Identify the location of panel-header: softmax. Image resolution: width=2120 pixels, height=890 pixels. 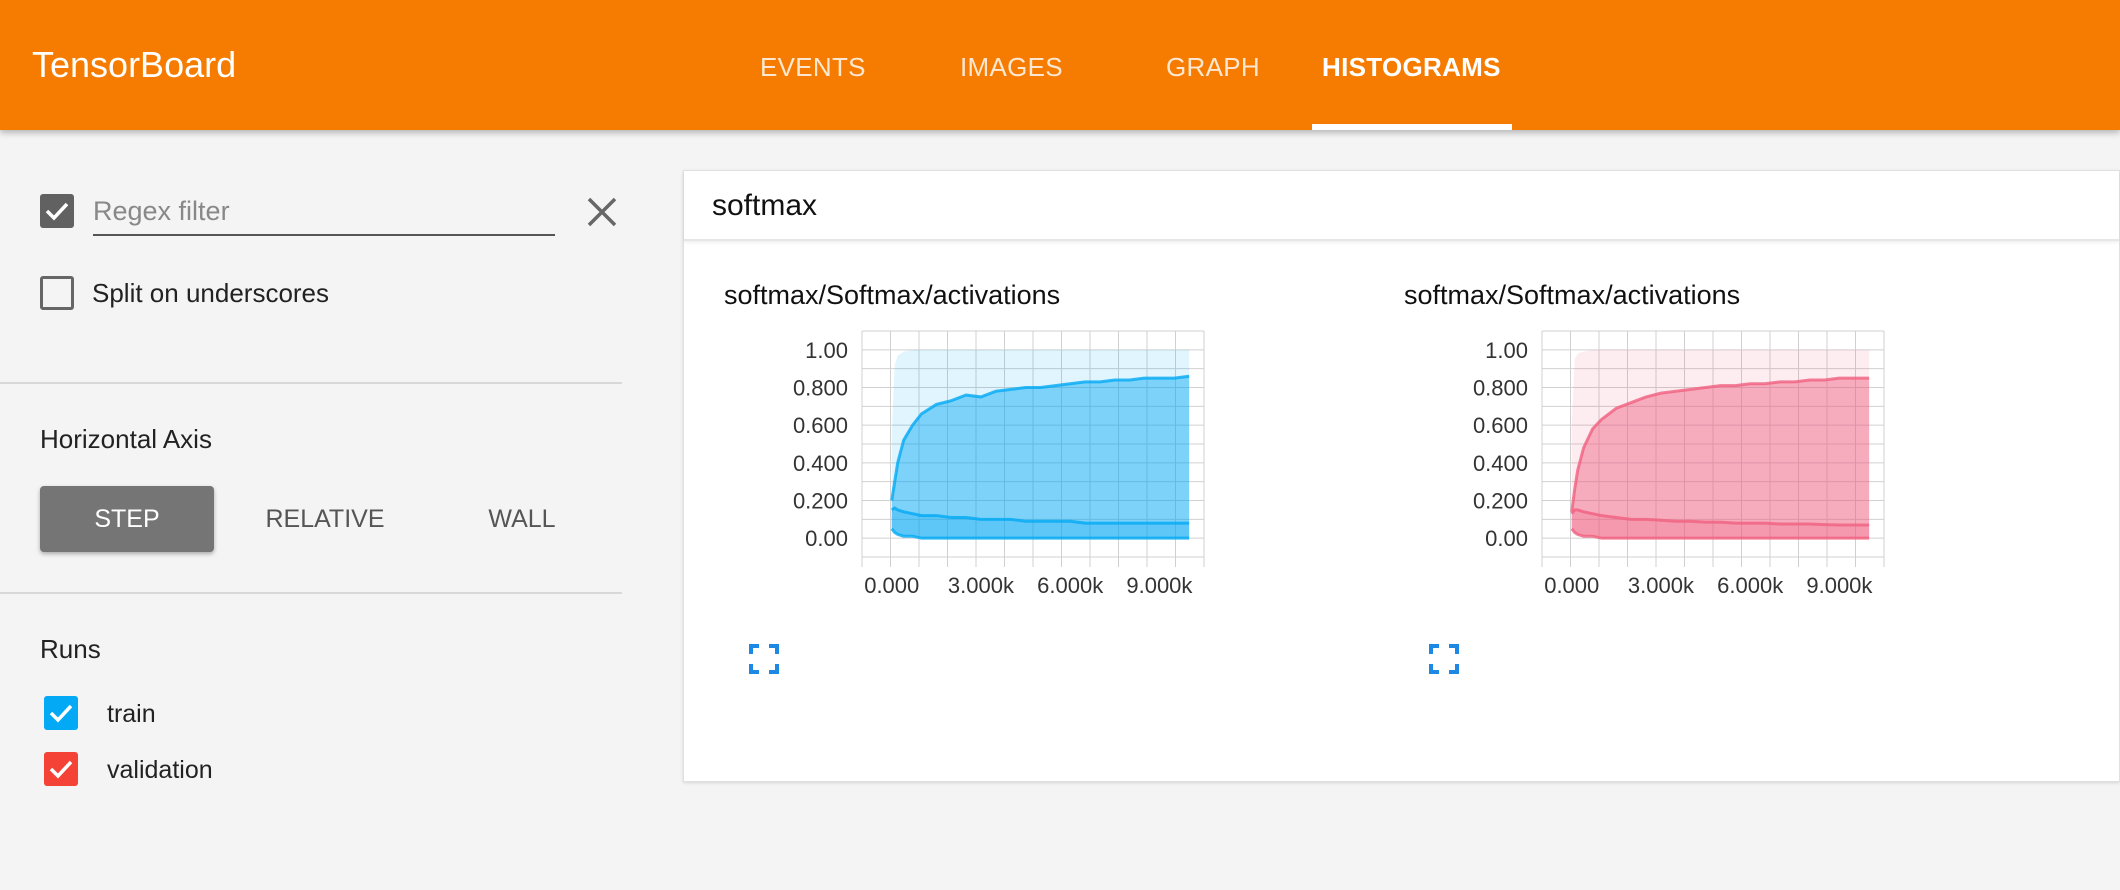
(1401, 206).